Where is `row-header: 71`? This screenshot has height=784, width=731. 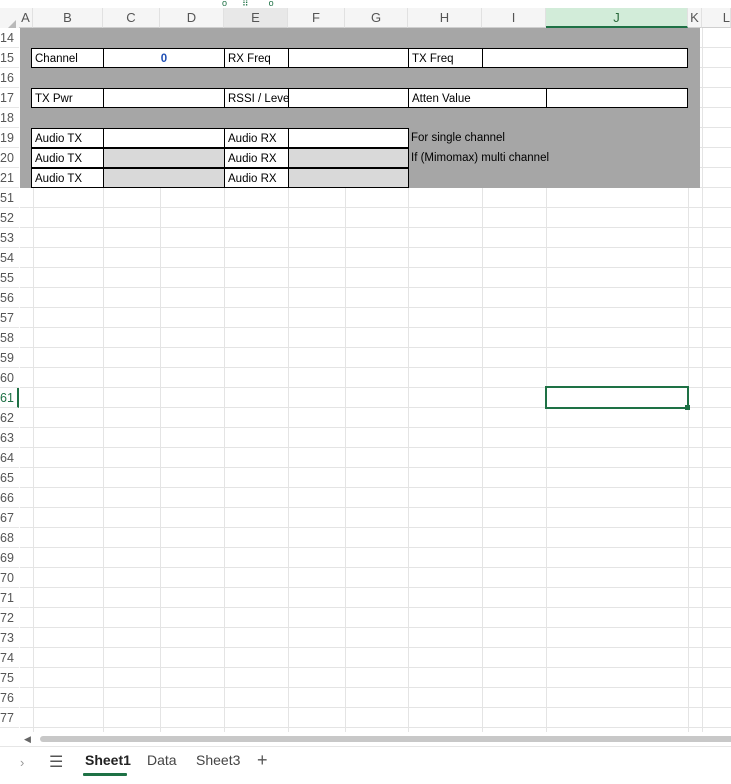 row-header: 71 is located at coordinates (9, 598).